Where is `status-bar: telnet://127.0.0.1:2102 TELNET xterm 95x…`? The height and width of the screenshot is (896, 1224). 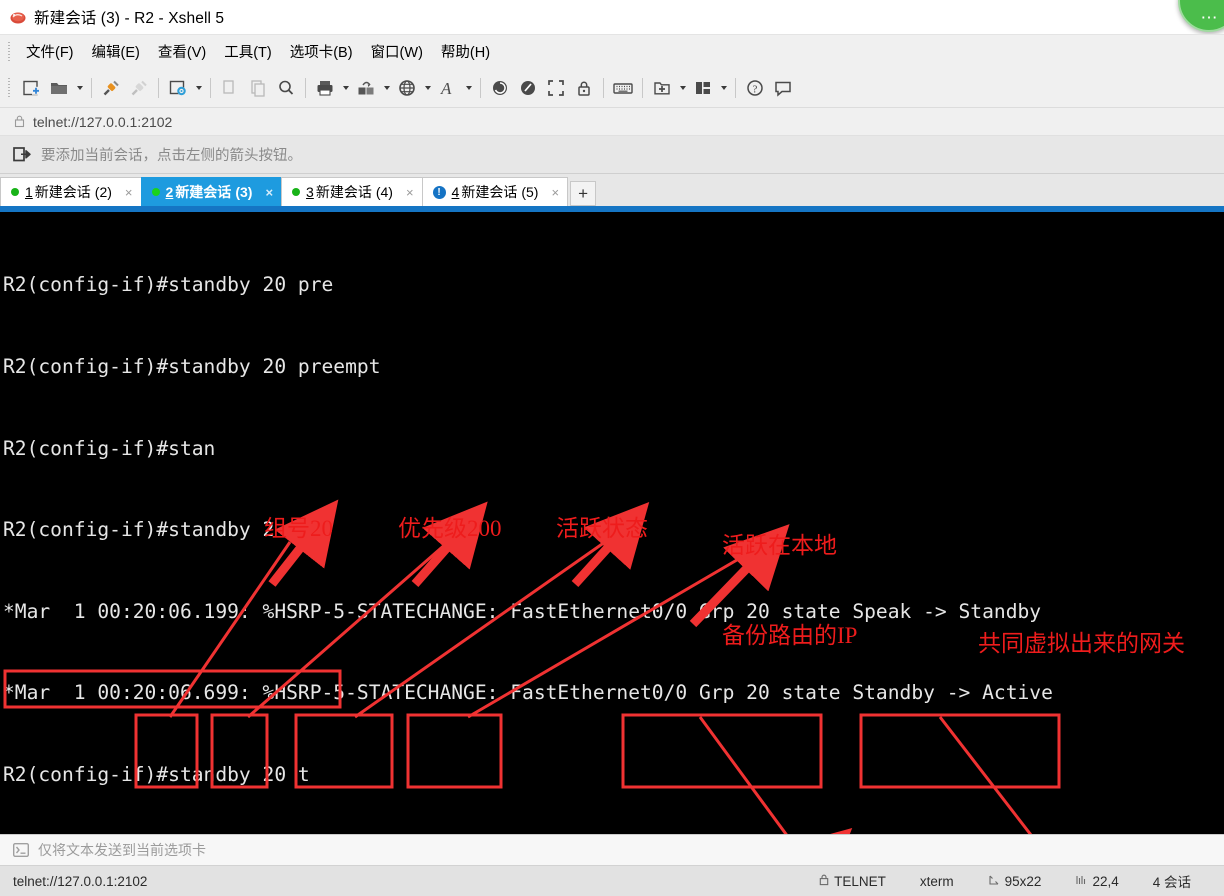 status-bar: telnet://127.0.0.1:2102 TELNET xterm 95x… is located at coordinates (612, 881).